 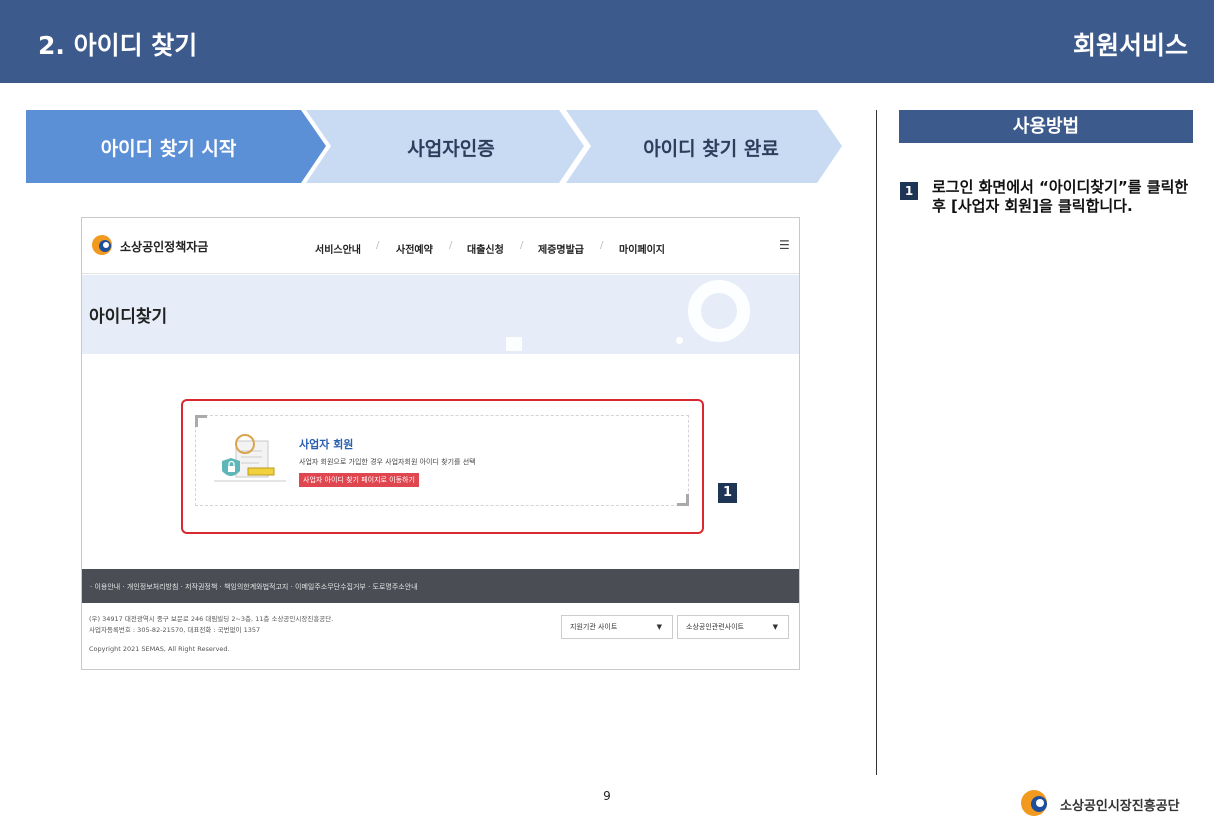 I want to click on related-site-select: 소상공인관련사이트 ▼, so click(x=733, y=627).